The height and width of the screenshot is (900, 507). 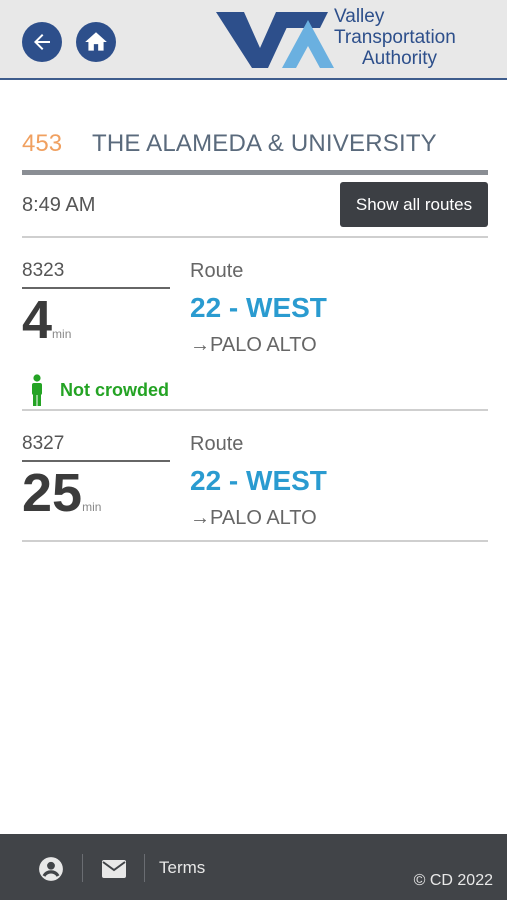 I want to click on minutes-value: 4, so click(x=37, y=320).